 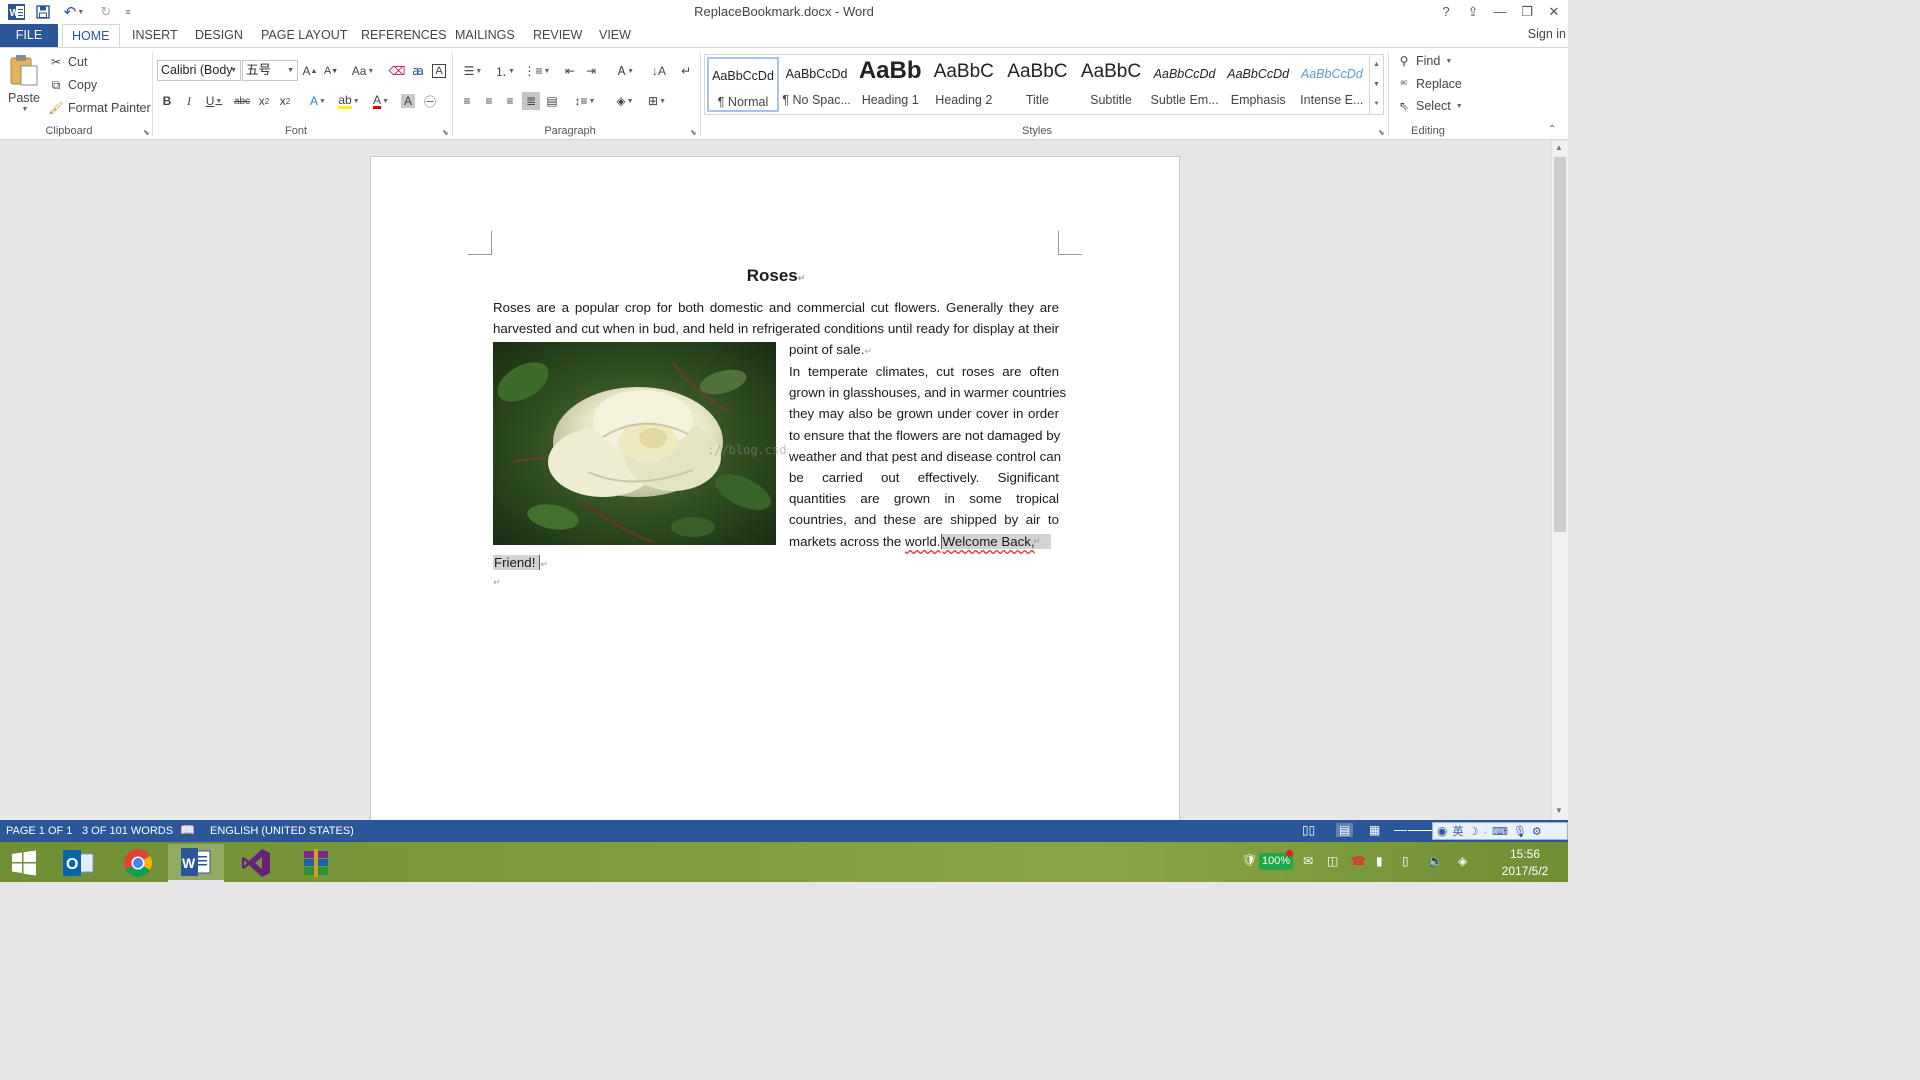 What do you see at coordinates (686, 71) in the screenshot?
I see `show-hide-marks-icon: ↵` at bounding box center [686, 71].